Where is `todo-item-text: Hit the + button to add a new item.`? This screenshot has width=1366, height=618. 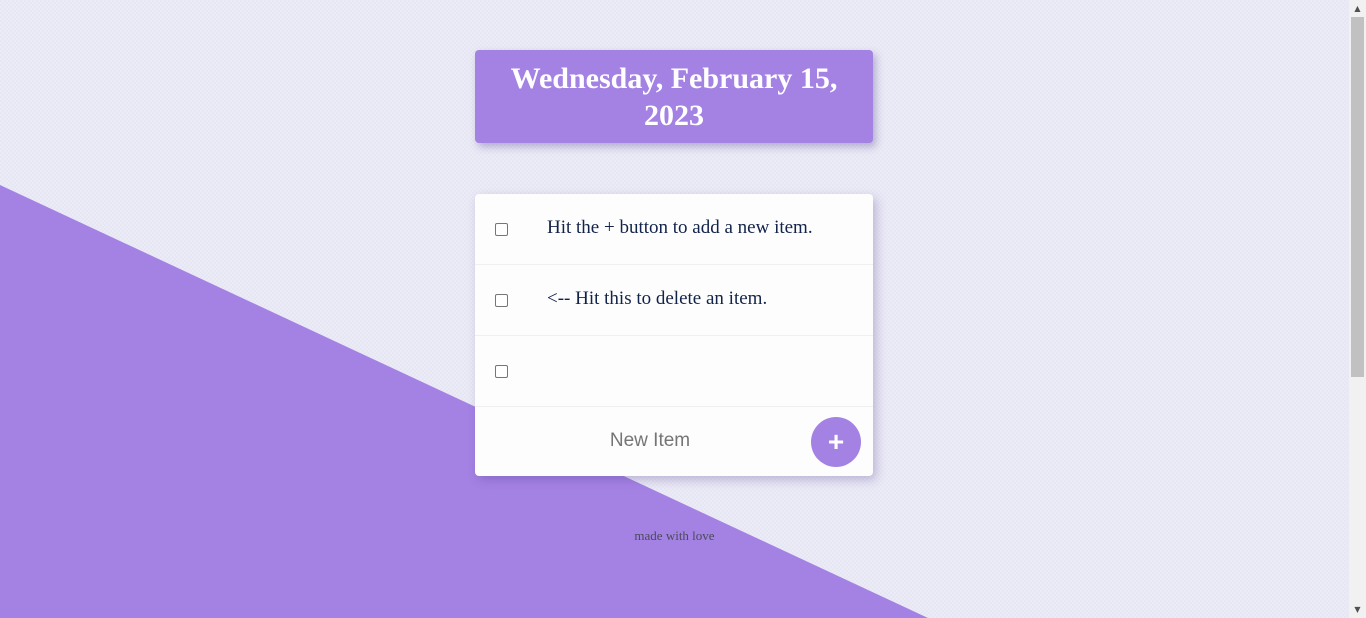
todo-item-text: Hit the + button to add a new item. is located at coordinates (680, 227).